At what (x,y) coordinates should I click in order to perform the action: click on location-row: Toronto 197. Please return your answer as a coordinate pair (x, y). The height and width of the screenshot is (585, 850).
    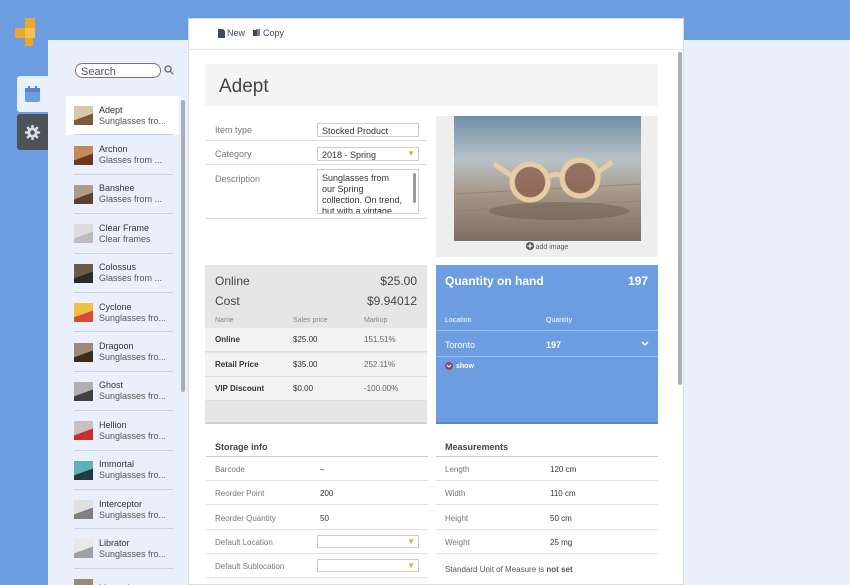
    Looking at the image, I should click on (547, 343).